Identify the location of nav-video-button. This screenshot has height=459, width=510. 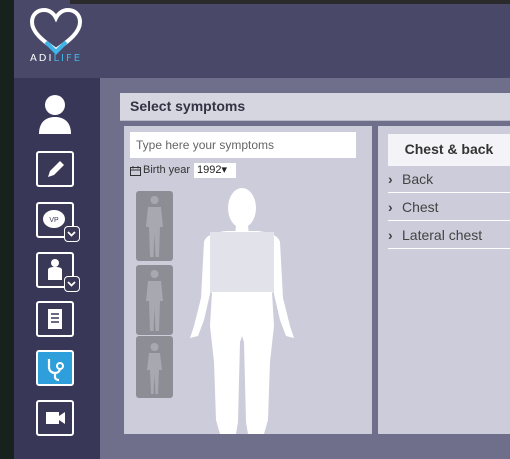
(55, 418).